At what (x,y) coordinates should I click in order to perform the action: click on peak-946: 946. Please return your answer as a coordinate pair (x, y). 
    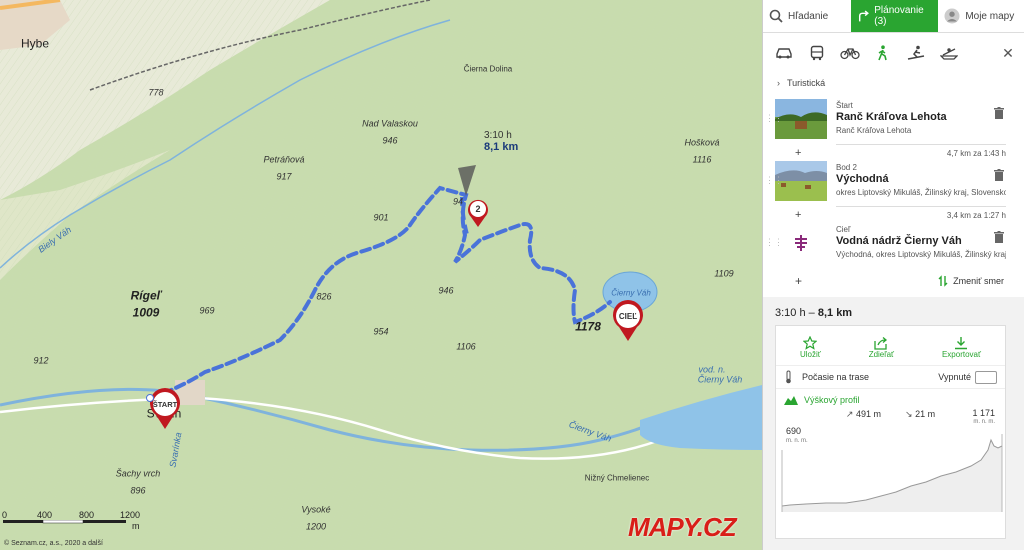
    Looking at the image, I should click on (390, 140).